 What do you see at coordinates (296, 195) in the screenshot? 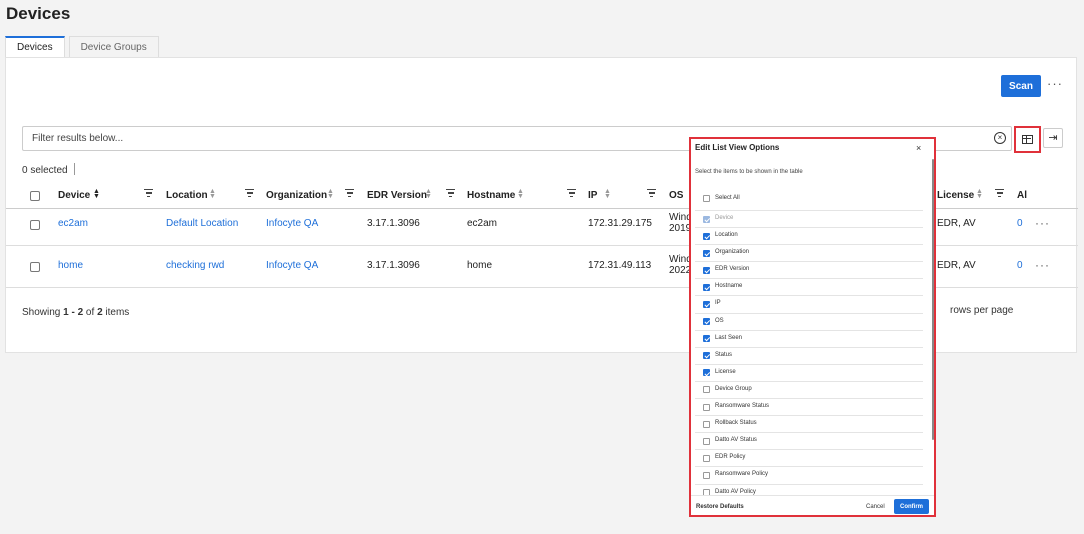
I see `column-header-organization: Organization` at bounding box center [296, 195].